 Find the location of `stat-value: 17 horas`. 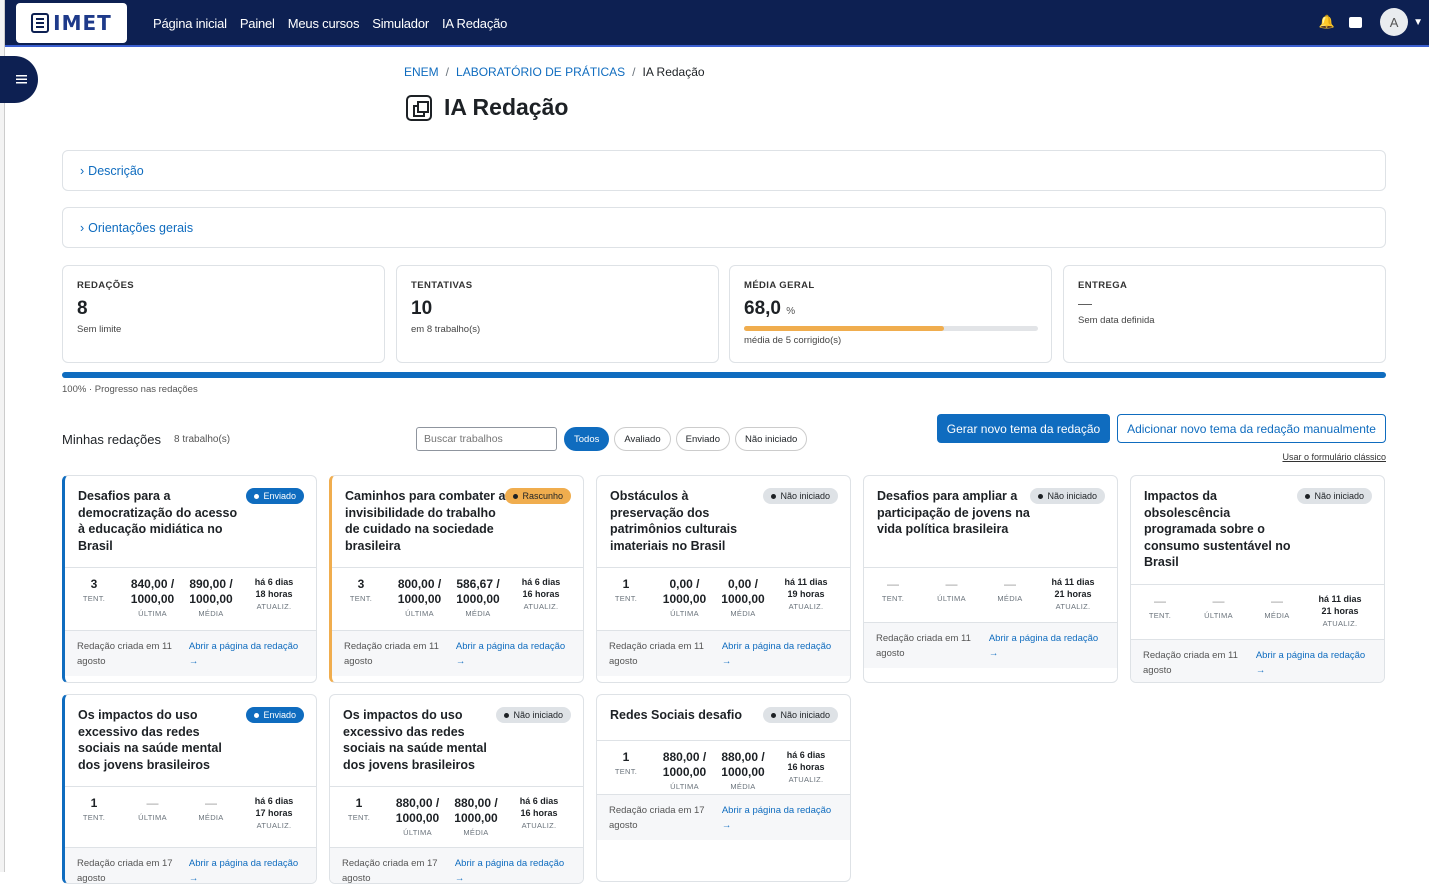

stat-value: 17 horas is located at coordinates (274, 812).